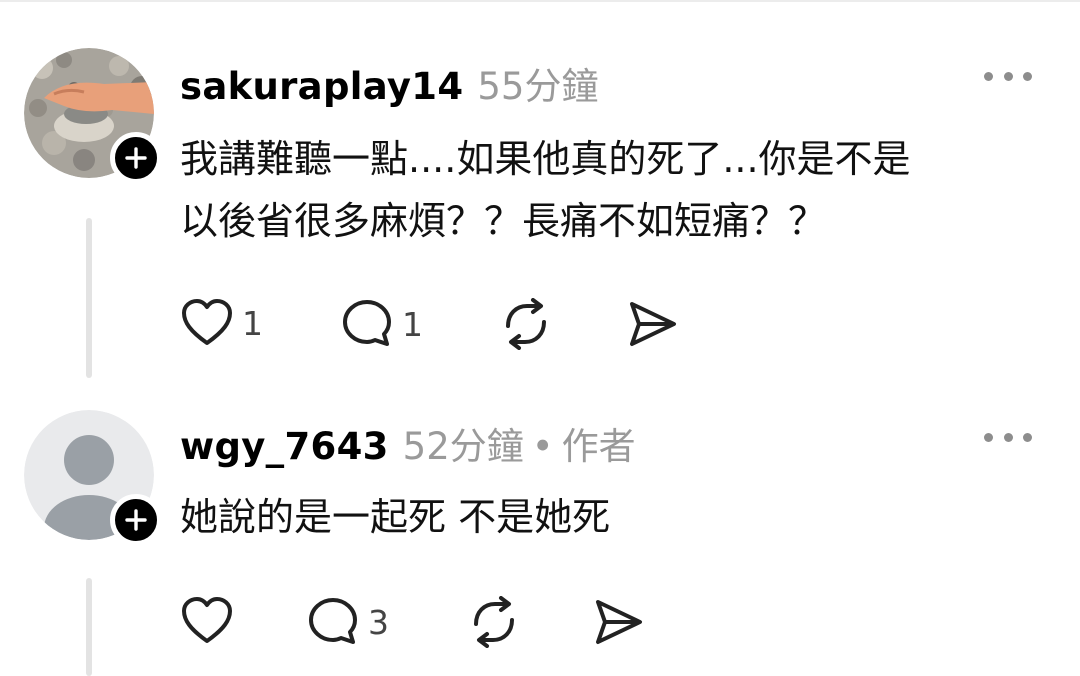 This screenshot has height=676, width=1080. What do you see at coordinates (538, 86) in the screenshot?
I see `timestamp: 55分鐘` at bounding box center [538, 86].